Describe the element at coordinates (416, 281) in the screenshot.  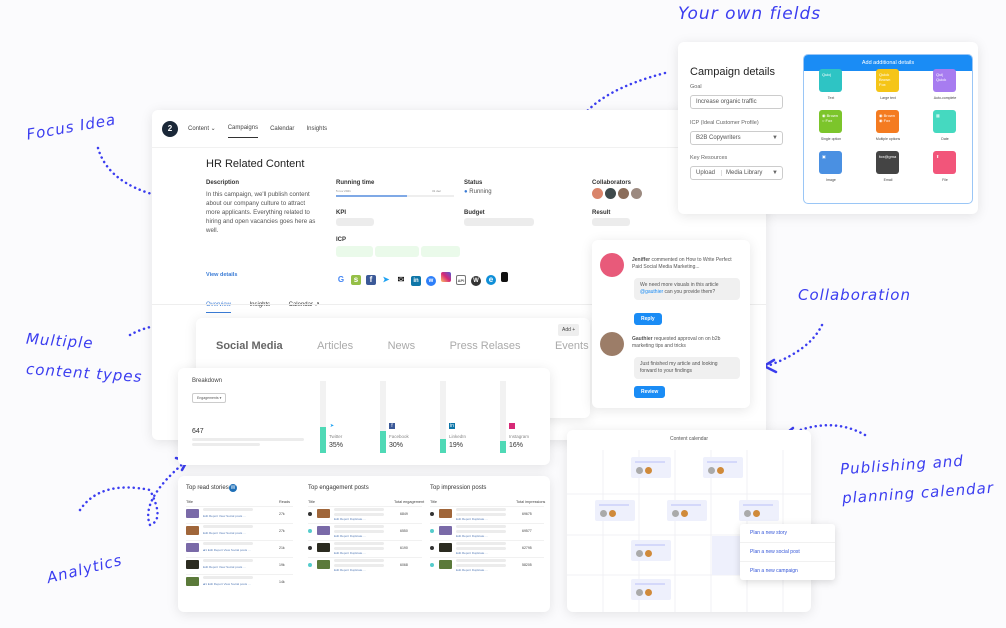
I see `linkedin-icon: in` at that location.